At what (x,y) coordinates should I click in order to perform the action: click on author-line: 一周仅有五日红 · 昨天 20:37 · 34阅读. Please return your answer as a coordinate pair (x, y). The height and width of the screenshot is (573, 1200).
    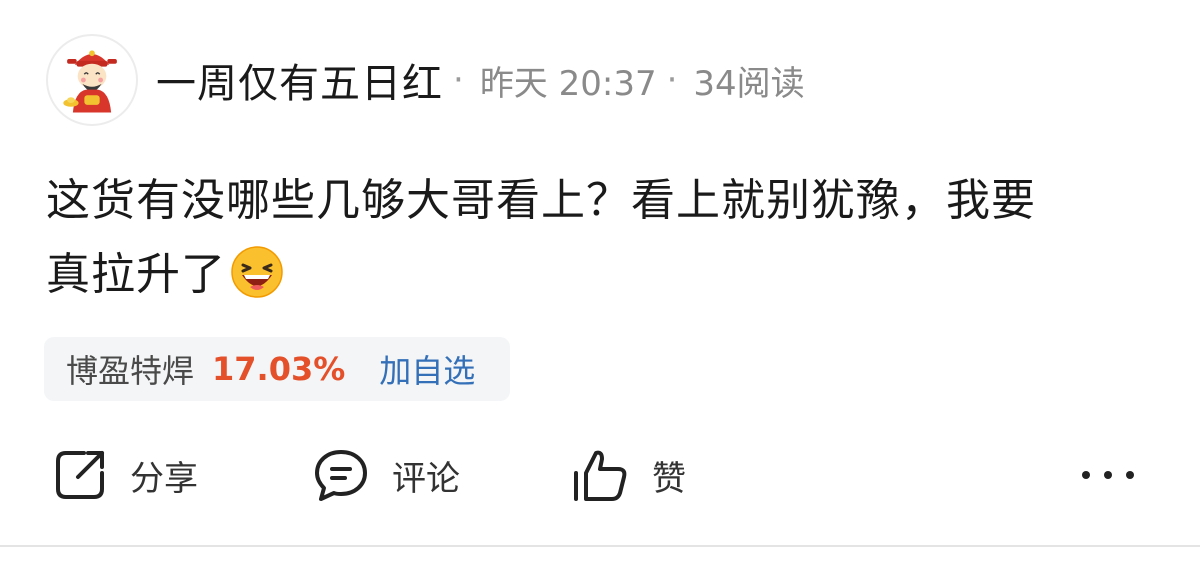
    Looking at the image, I should click on (480, 80).